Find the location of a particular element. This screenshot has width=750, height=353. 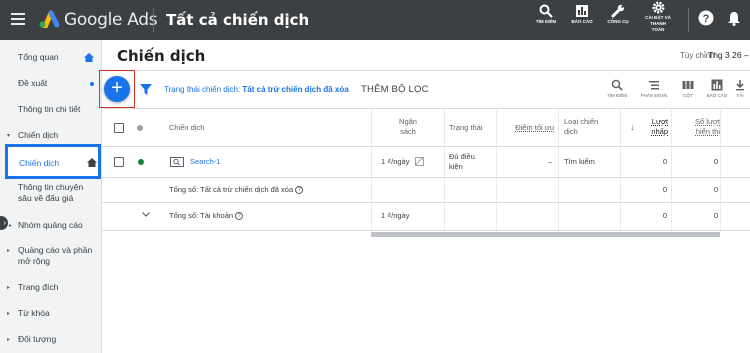

sidebar-item-label: Đối tượng is located at coordinates (37, 339).